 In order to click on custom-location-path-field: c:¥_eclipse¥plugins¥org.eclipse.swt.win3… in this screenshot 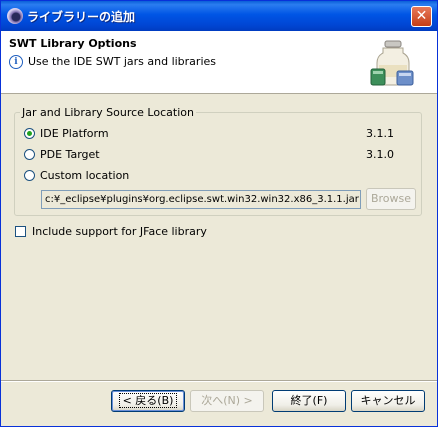, I will do `click(201, 199)`.